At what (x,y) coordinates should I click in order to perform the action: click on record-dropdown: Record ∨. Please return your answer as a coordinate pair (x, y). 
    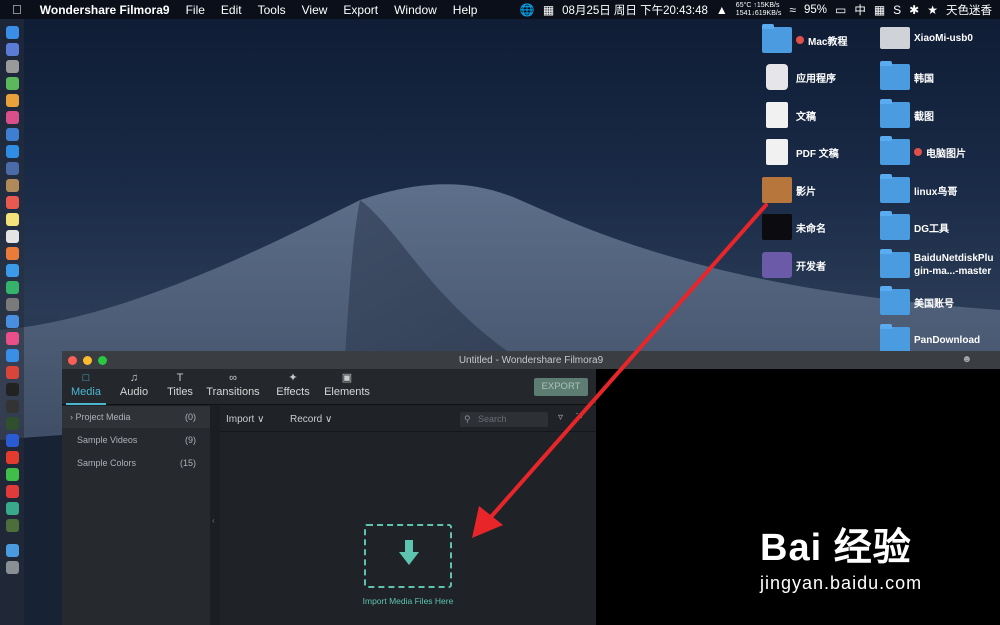
    Looking at the image, I should click on (311, 419).